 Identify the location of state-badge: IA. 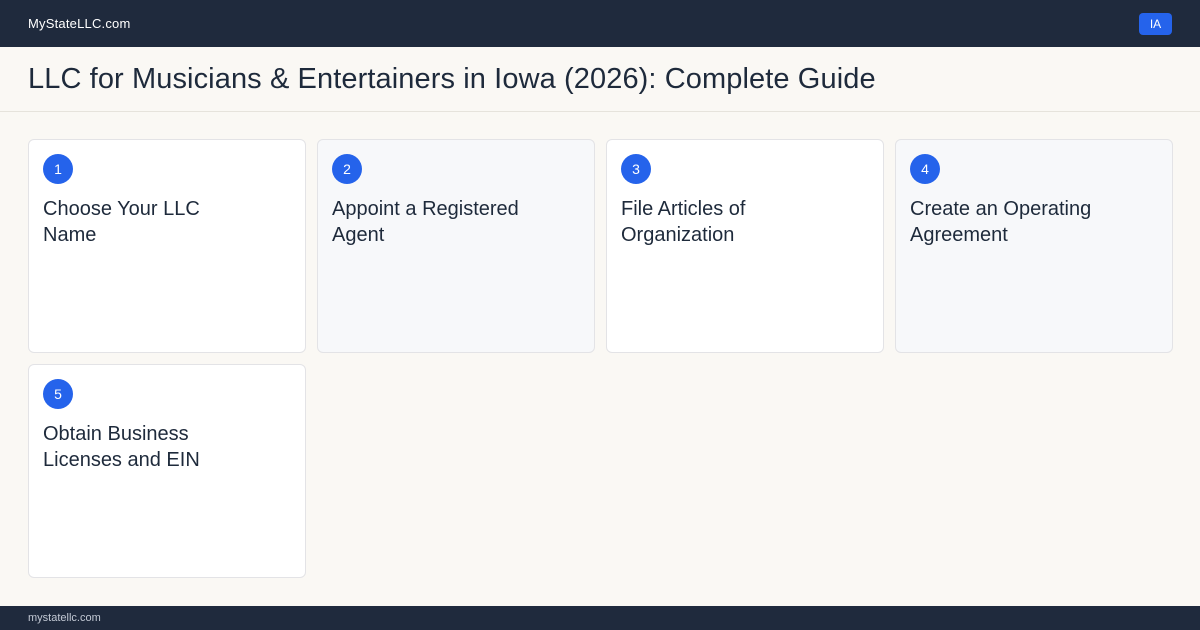
(1155, 23).